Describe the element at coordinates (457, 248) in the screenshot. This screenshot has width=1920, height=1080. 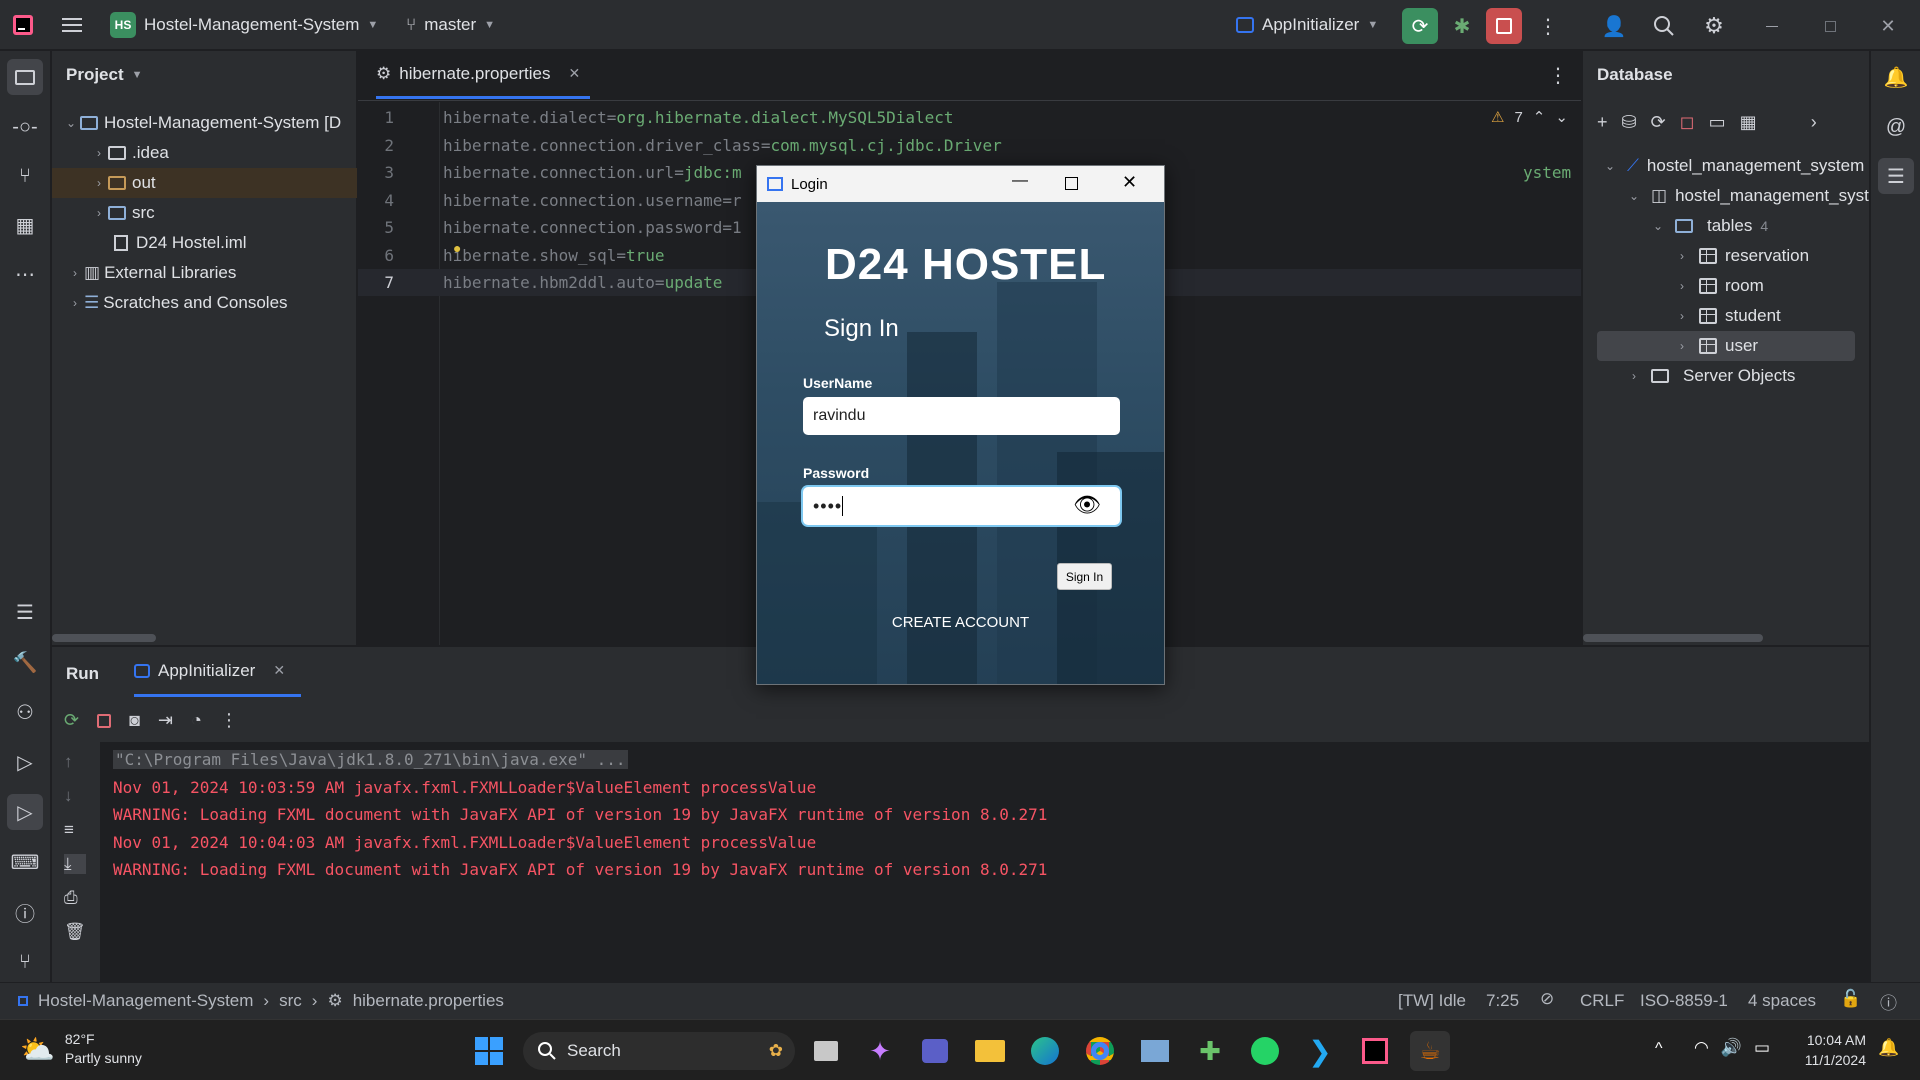
I see `lightbulb-icon: ●` at that location.